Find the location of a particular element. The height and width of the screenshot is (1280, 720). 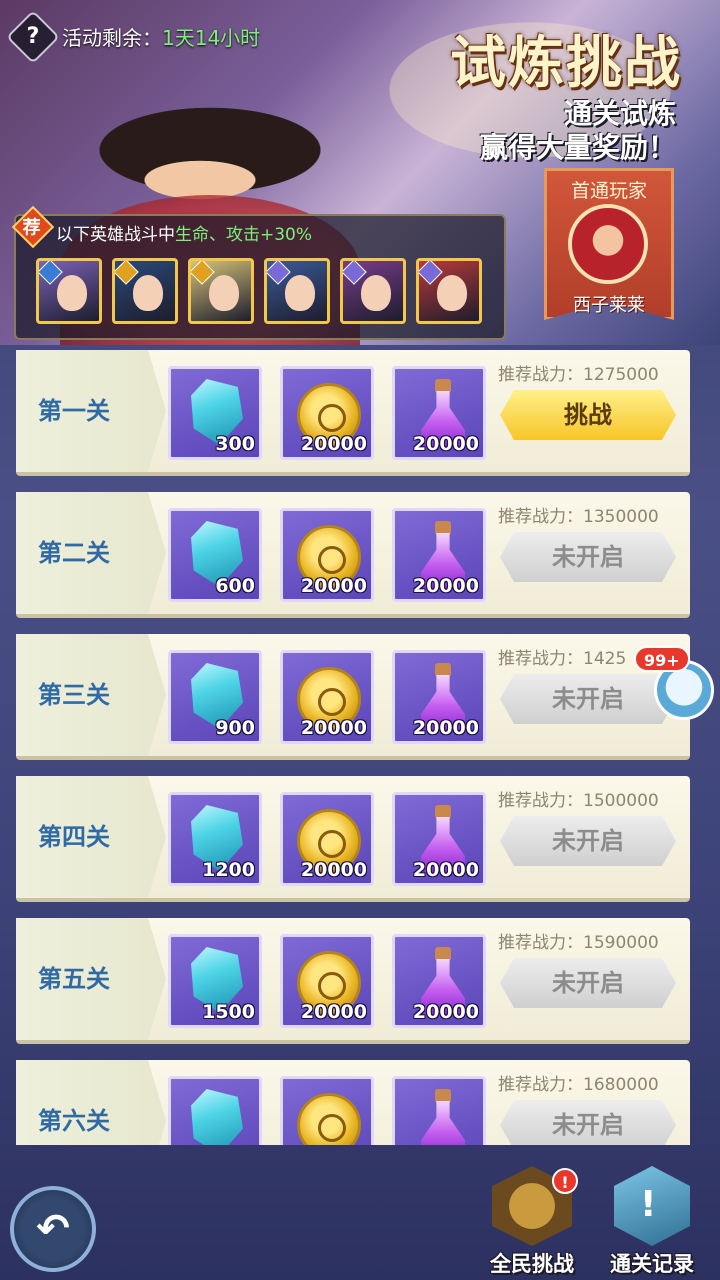

all-challenge-alert-badge: ! is located at coordinates (565, 1181).